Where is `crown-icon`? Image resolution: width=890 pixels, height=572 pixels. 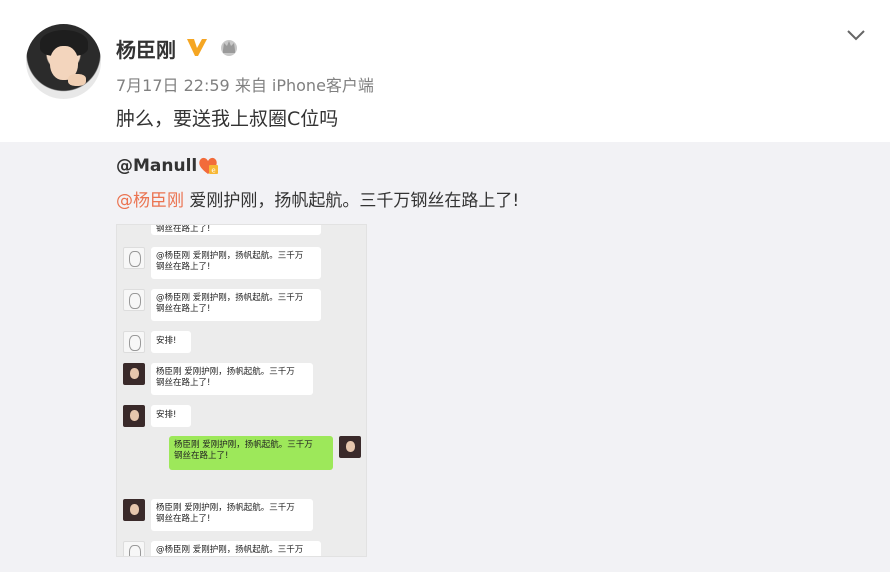 crown-icon is located at coordinates (229, 48).